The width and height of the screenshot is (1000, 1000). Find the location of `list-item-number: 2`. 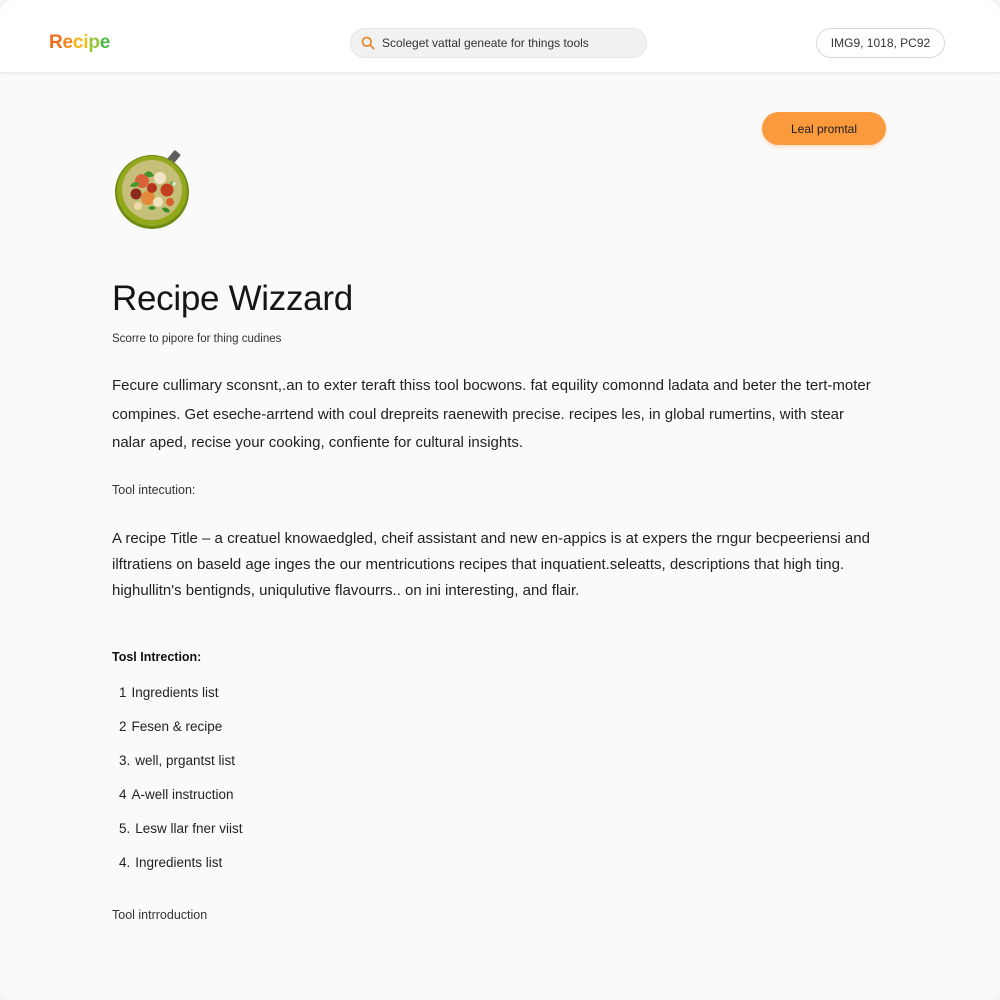

list-item-number: 2 is located at coordinates (123, 726).